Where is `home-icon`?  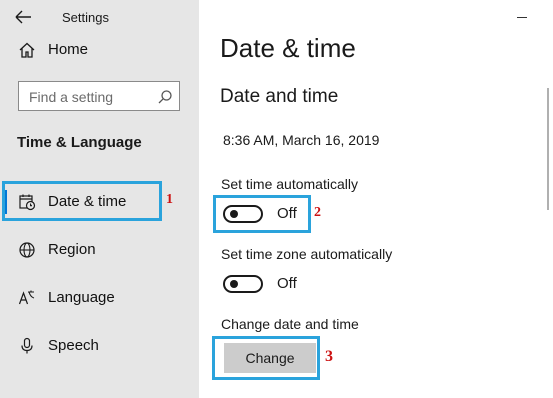 home-icon is located at coordinates (27, 50).